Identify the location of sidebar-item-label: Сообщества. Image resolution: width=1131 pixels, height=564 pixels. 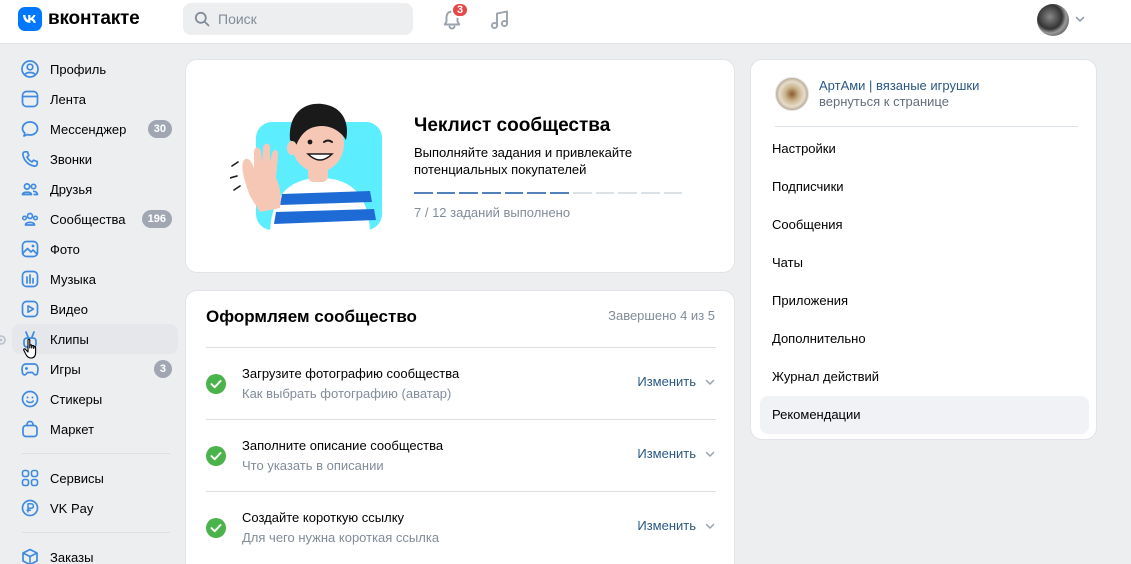
(88, 219).